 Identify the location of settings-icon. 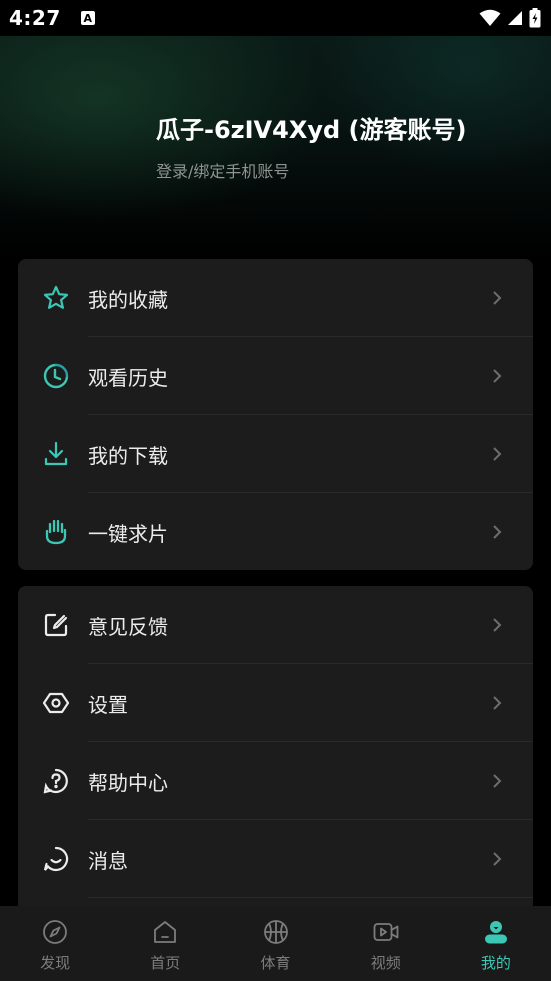
(56, 703).